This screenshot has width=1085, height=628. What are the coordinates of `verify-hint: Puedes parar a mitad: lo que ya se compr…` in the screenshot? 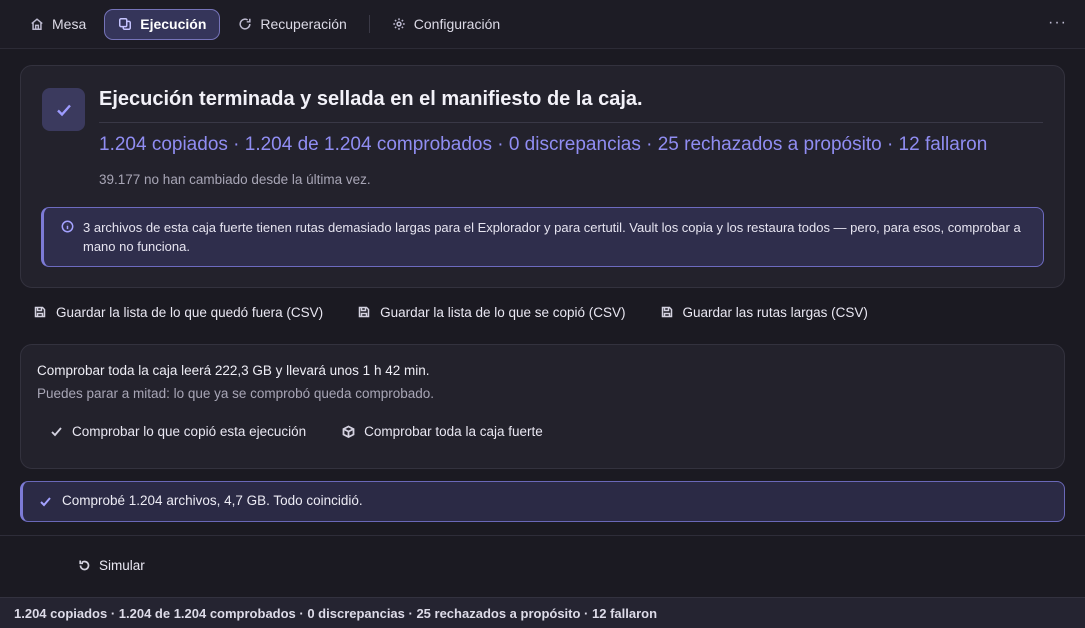 It's located at (235, 393).